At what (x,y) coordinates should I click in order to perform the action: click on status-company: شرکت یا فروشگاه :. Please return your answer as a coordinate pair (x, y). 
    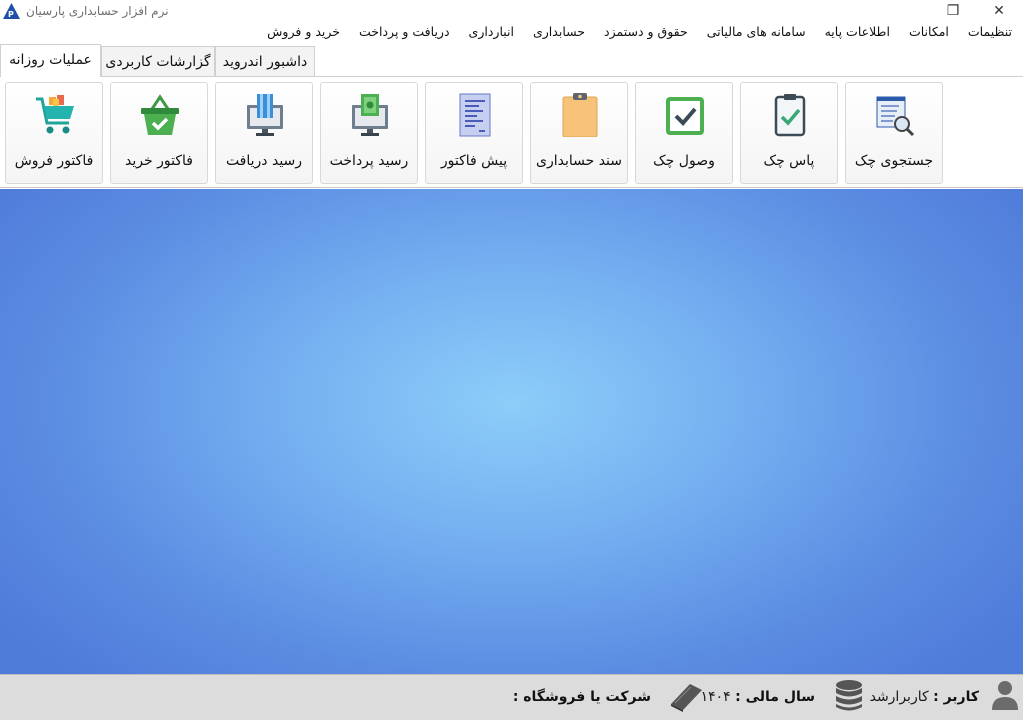
    Looking at the image, I should click on (582, 697).